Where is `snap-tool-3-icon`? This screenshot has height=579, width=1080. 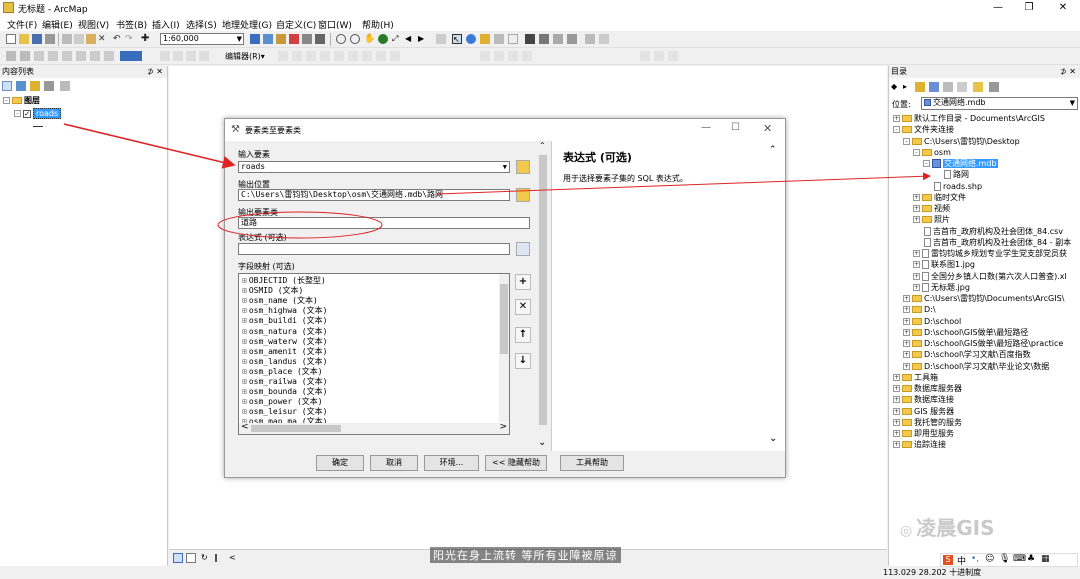 snap-tool-3-icon is located at coordinates (191, 56).